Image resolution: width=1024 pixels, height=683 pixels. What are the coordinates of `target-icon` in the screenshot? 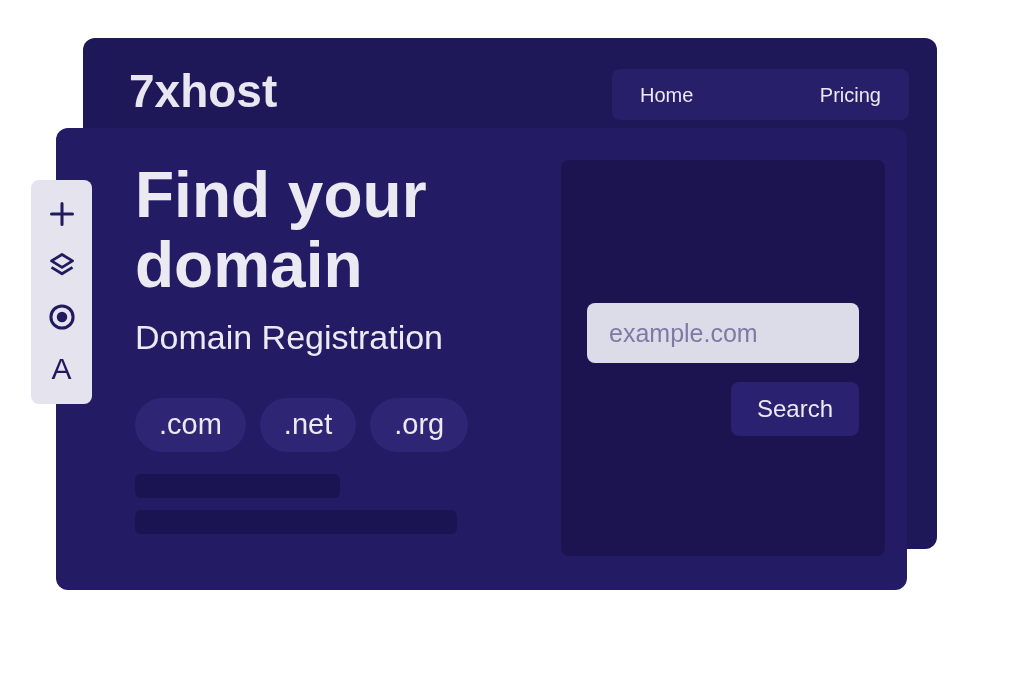 It's located at (61, 316).